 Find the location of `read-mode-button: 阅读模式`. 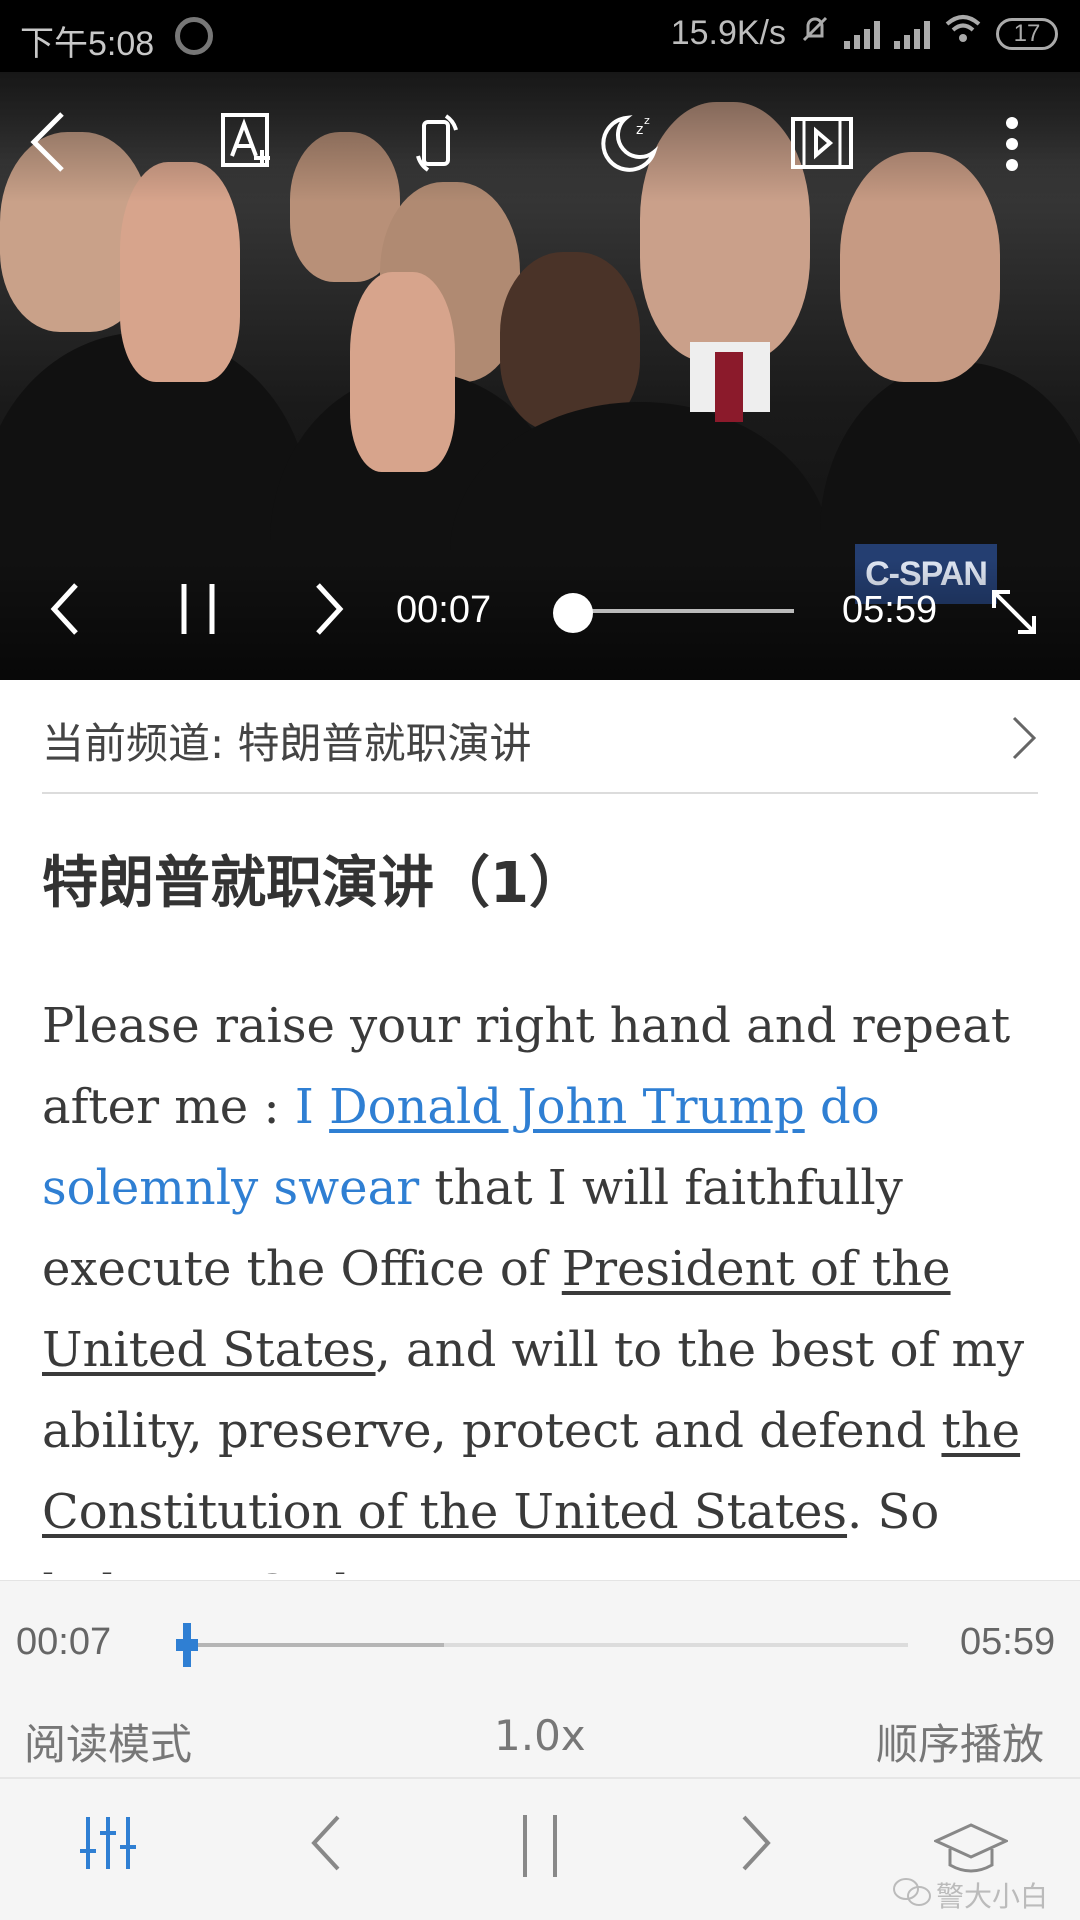

read-mode-button: 阅读模式 is located at coordinates (108, 1741).